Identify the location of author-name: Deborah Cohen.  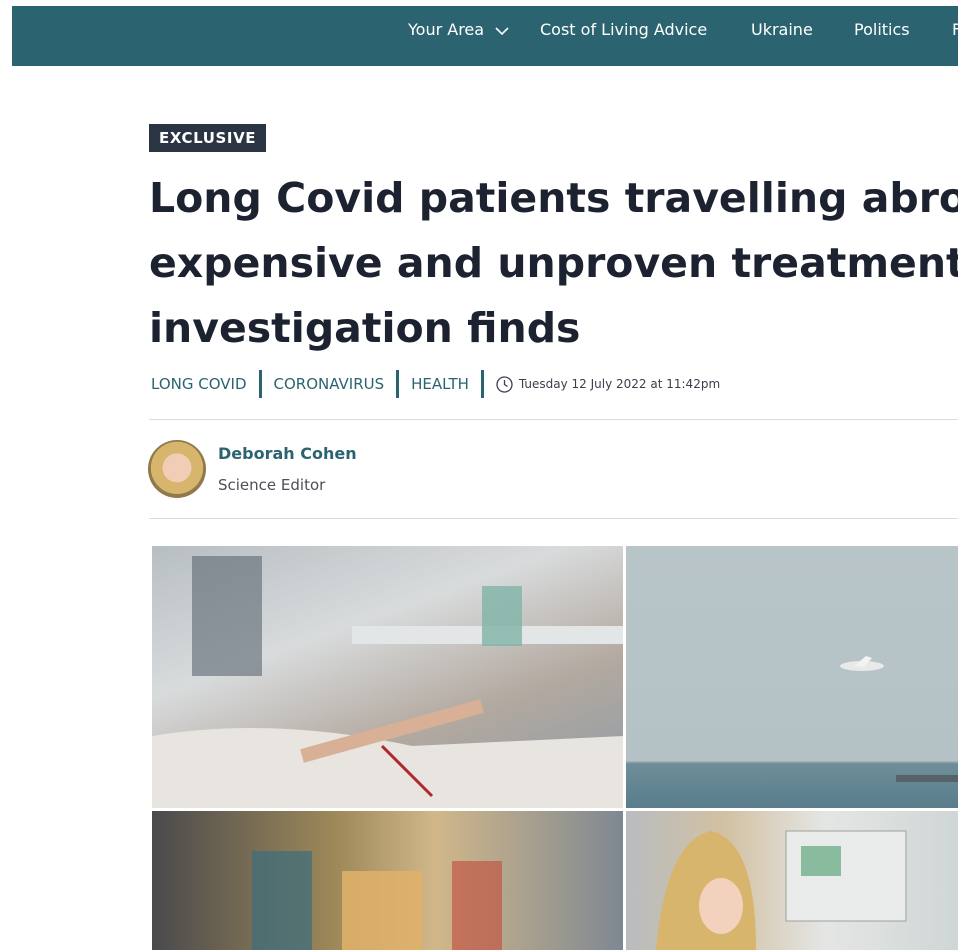
(287, 453).